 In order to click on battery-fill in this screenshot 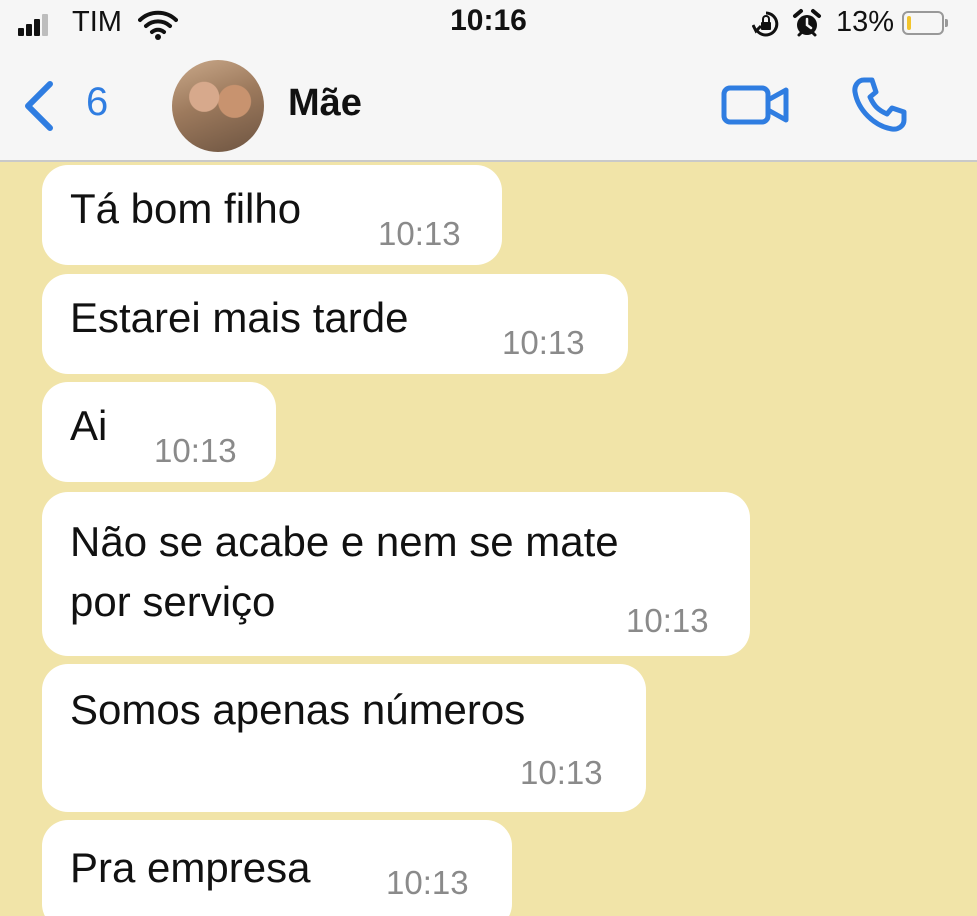, I will do `click(909, 23)`.